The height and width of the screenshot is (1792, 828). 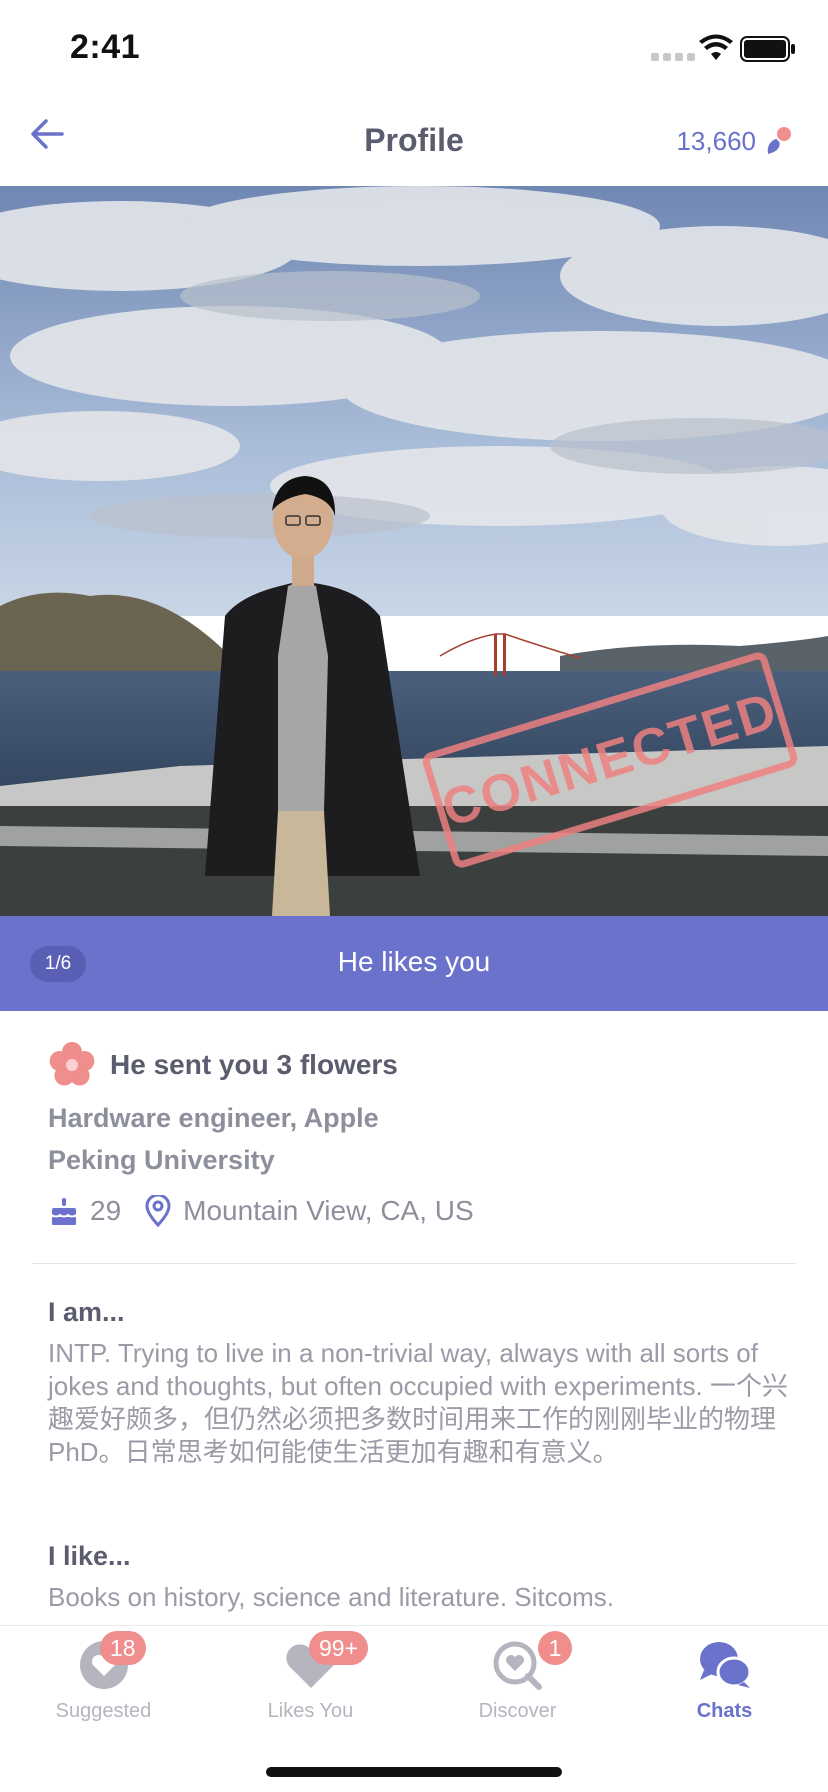 I want to click on location: Mountain View, CA, US, so click(x=328, y=1210).